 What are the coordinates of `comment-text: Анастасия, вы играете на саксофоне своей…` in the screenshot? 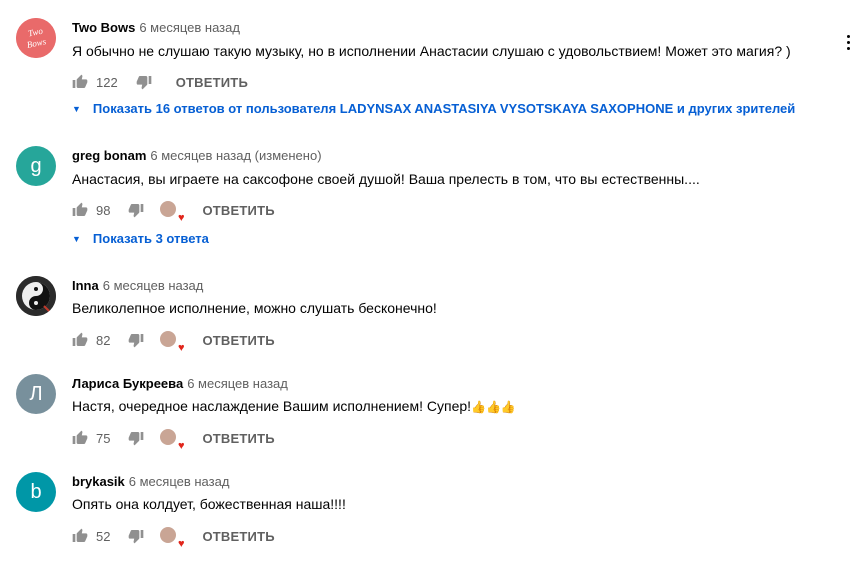 It's located at (386, 179).